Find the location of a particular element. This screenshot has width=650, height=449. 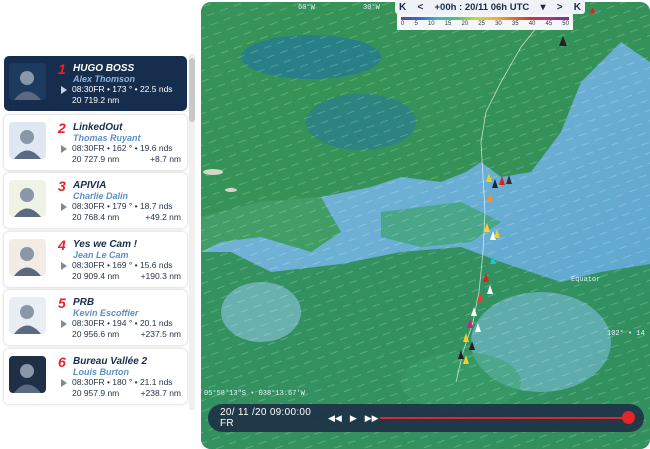

gap-to-leader: +237.5 nm is located at coordinates (160, 334).